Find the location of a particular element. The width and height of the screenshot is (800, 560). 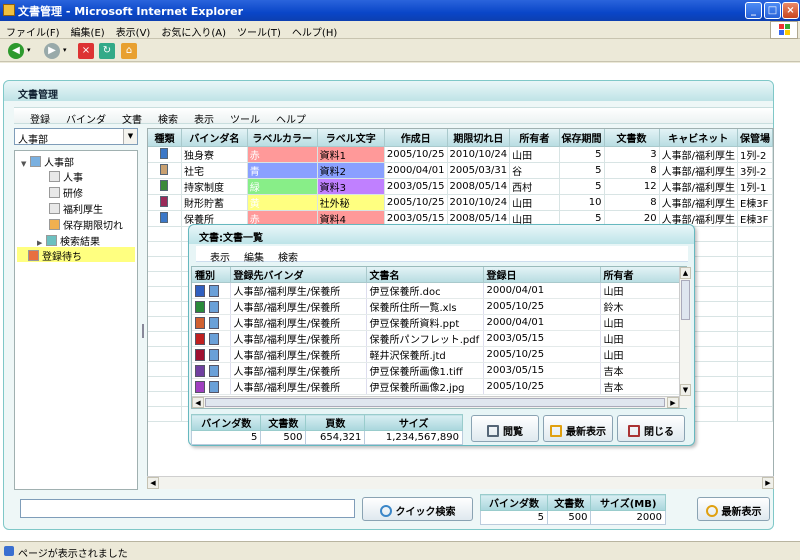

tree-item-fukuri: 福利厚生 is located at coordinates (76, 208).